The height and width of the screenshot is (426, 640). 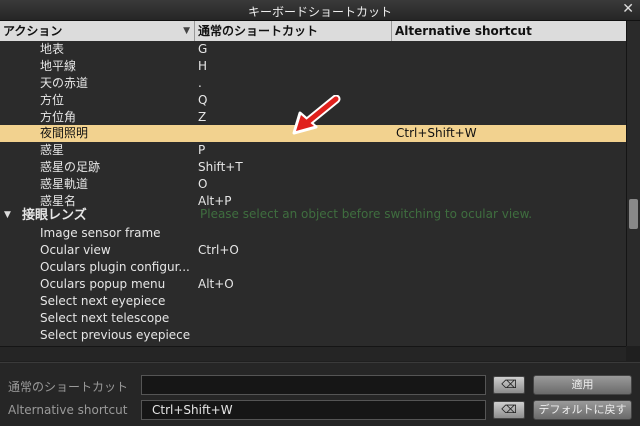 I want to click on clear-primary-icon: ⌫, so click(x=509, y=385).